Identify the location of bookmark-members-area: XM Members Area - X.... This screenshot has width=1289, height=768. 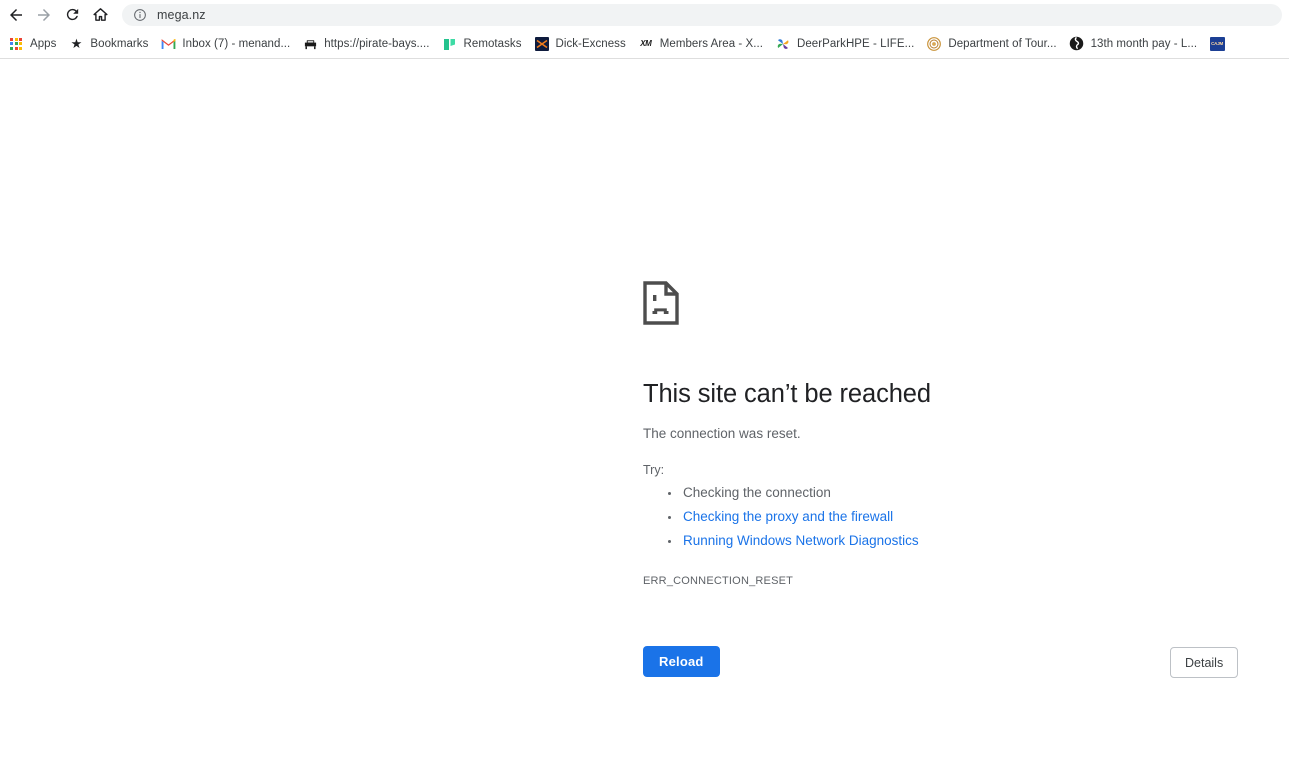
(700, 44).